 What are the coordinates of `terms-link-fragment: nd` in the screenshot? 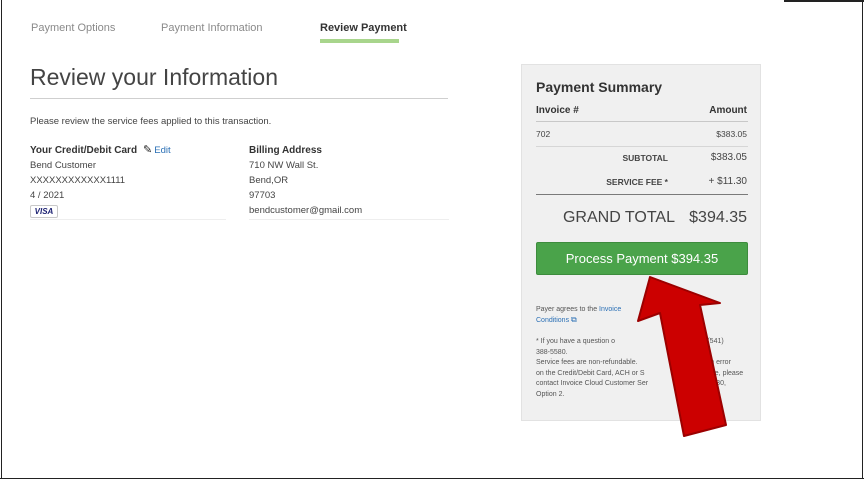 It's located at (687, 309).